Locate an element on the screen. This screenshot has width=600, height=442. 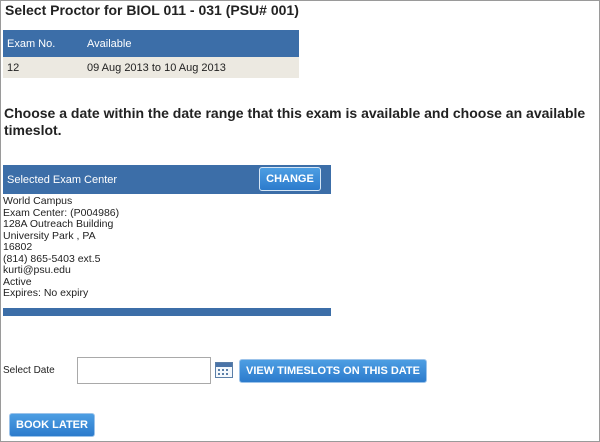
center-expiry: Expires: No expiry is located at coordinates (46, 293).